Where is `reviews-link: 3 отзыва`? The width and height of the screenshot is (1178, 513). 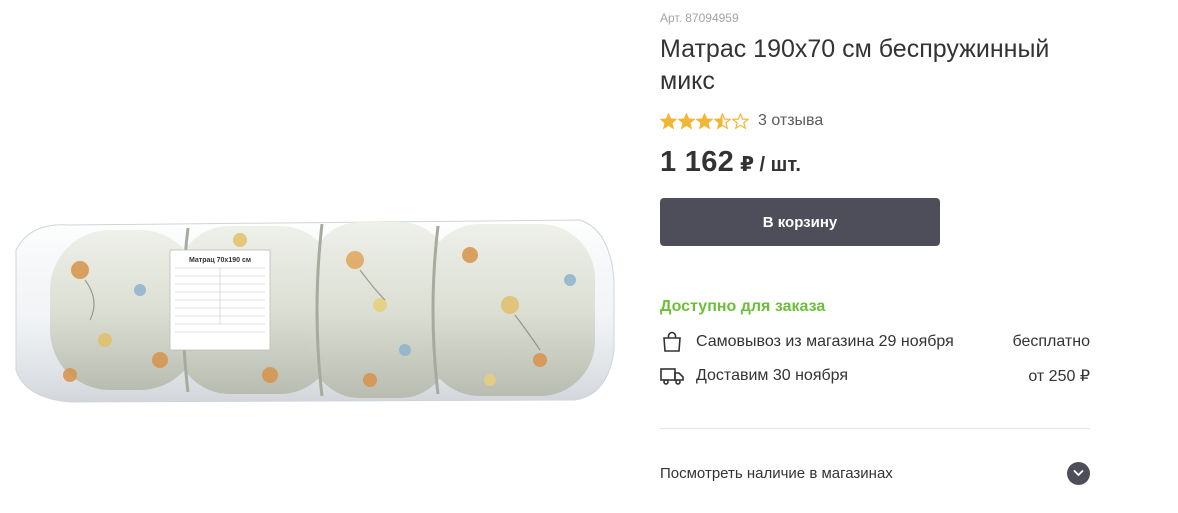
reviews-link: 3 отзыва is located at coordinates (790, 121).